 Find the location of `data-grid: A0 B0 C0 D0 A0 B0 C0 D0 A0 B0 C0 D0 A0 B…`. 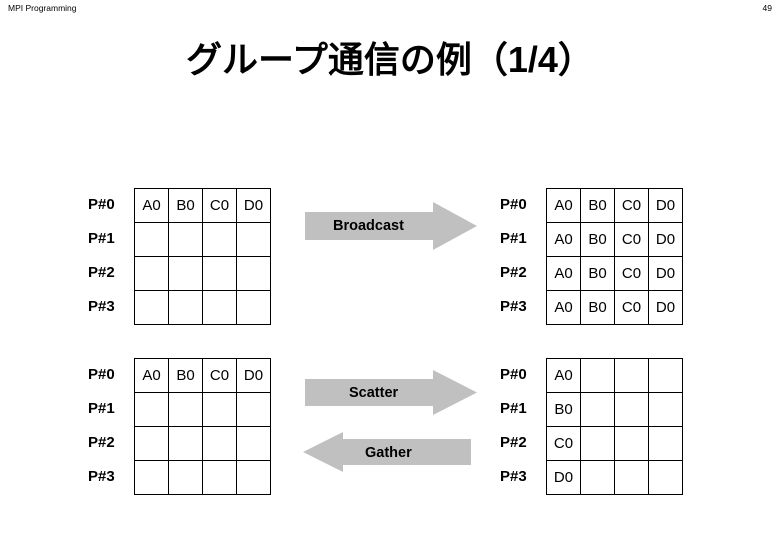

data-grid: A0 B0 C0 D0 A0 B0 C0 D0 A0 B0 C0 D0 A0 B… is located at coordinates (614, 256).